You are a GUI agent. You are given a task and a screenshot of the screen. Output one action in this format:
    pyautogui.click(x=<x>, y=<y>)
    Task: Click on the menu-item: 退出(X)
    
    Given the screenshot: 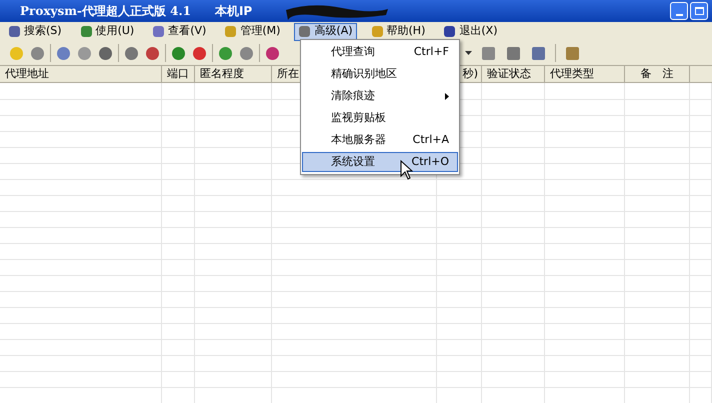 What is the action you would take?
    pyautogui.click(x=470, y=31)
    